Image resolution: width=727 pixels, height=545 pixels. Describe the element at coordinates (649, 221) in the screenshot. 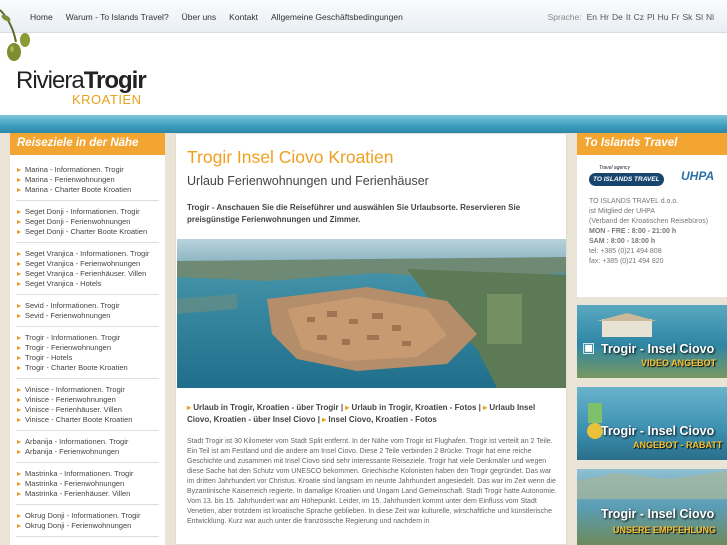

I see `company-association: (Verband der Kroatischen Reisebüros)` at that location.